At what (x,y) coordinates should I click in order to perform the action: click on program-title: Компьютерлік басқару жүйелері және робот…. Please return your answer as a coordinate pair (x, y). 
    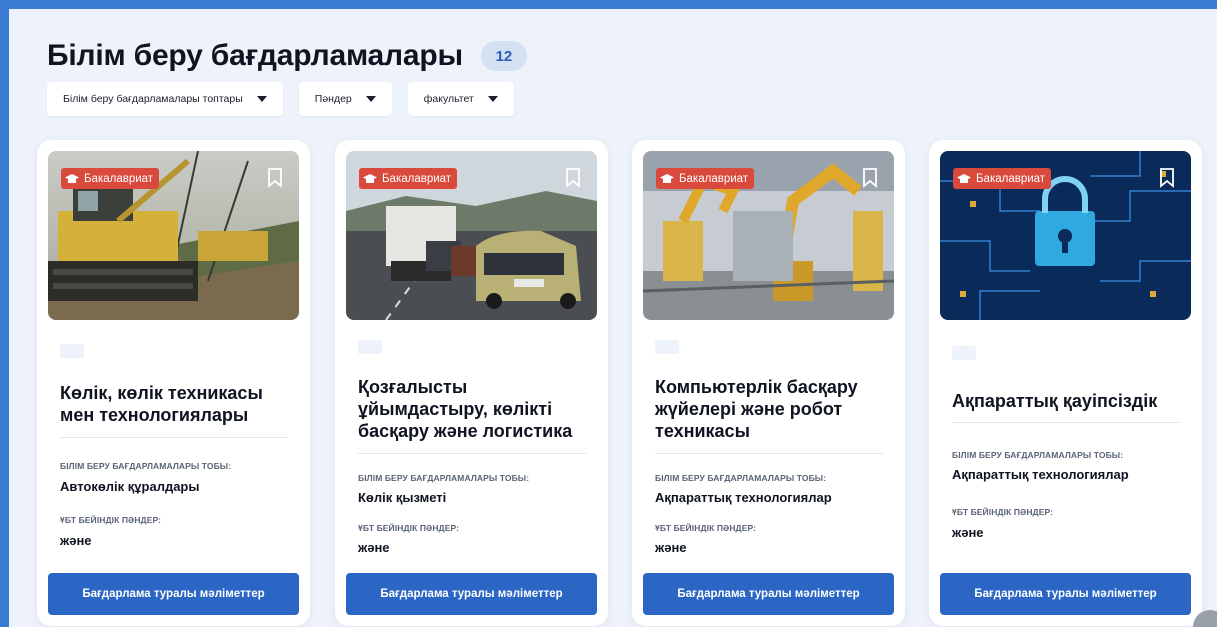
    Looking at the image, I should click on (756, 409).